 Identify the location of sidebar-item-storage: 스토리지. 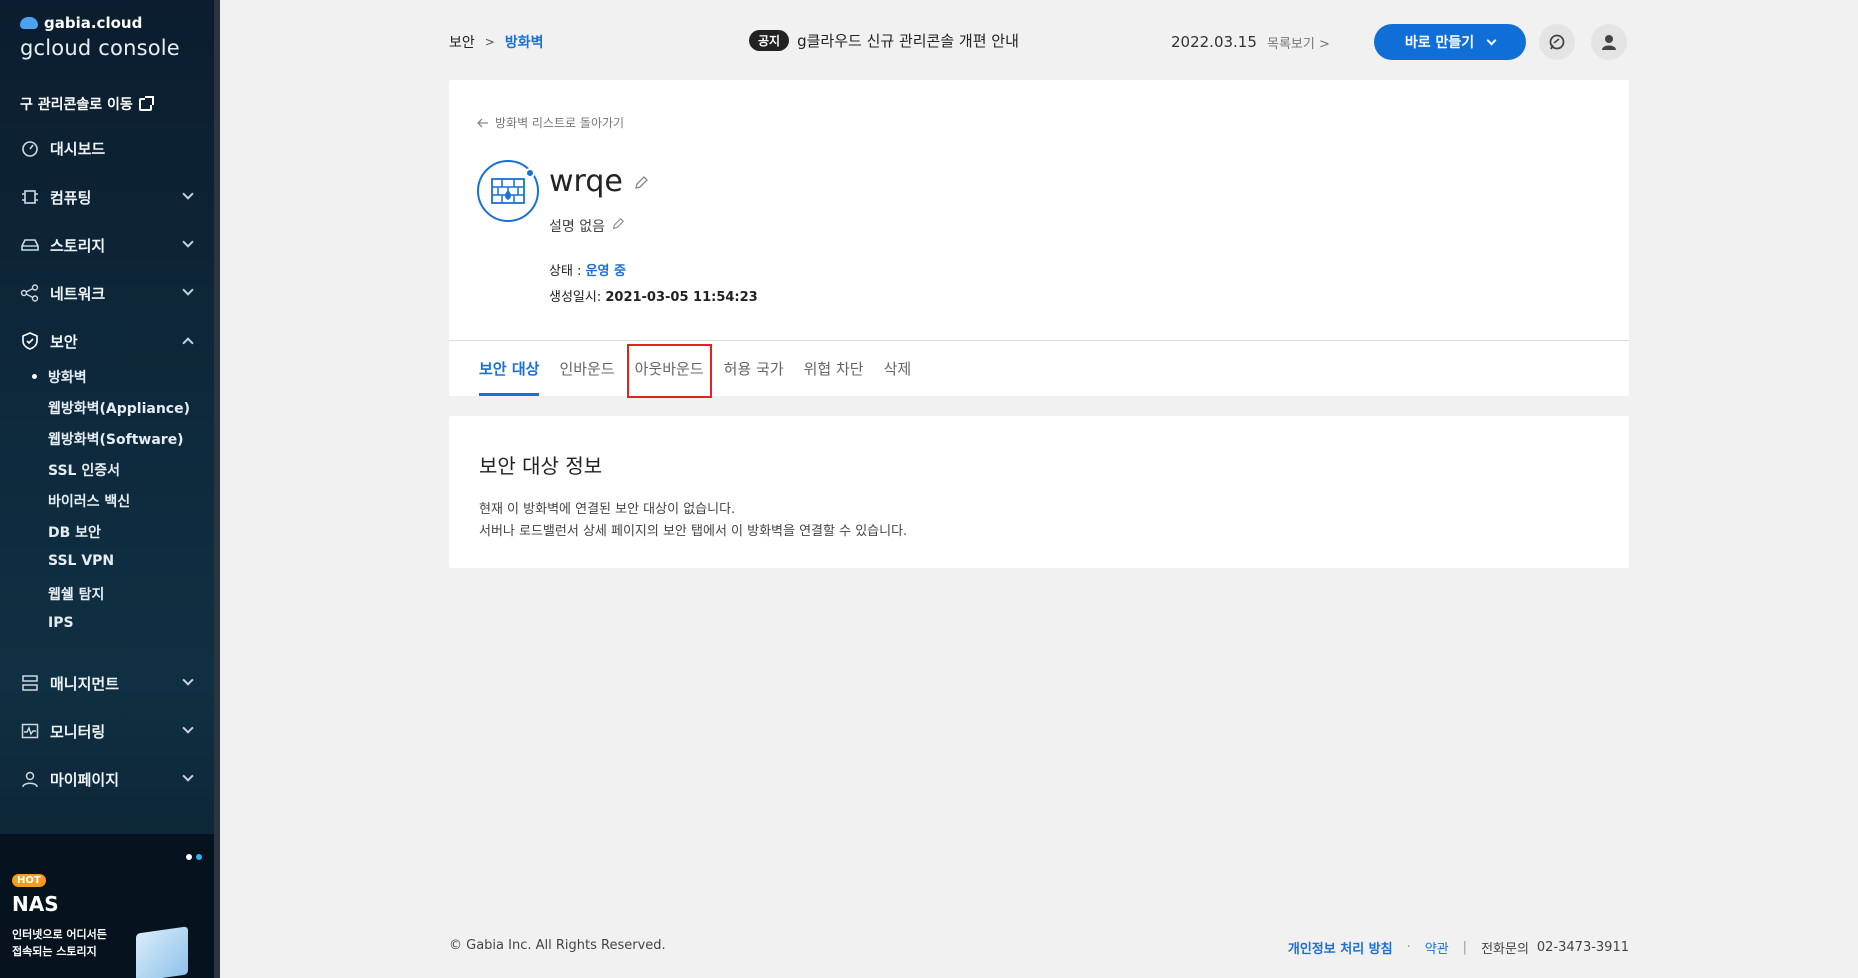
(107, 245).